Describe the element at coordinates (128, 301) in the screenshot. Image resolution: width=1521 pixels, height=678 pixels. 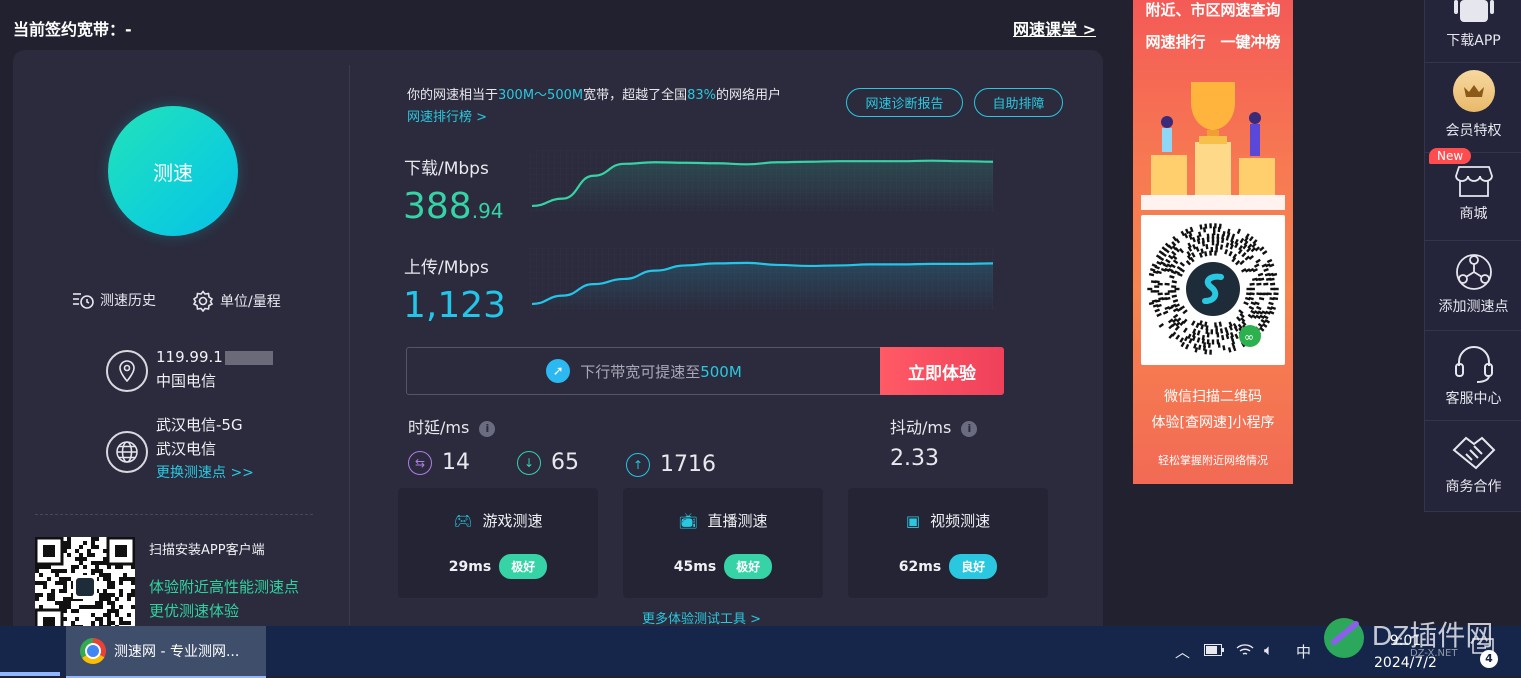
I see `history-label: 测速历史` at that location.